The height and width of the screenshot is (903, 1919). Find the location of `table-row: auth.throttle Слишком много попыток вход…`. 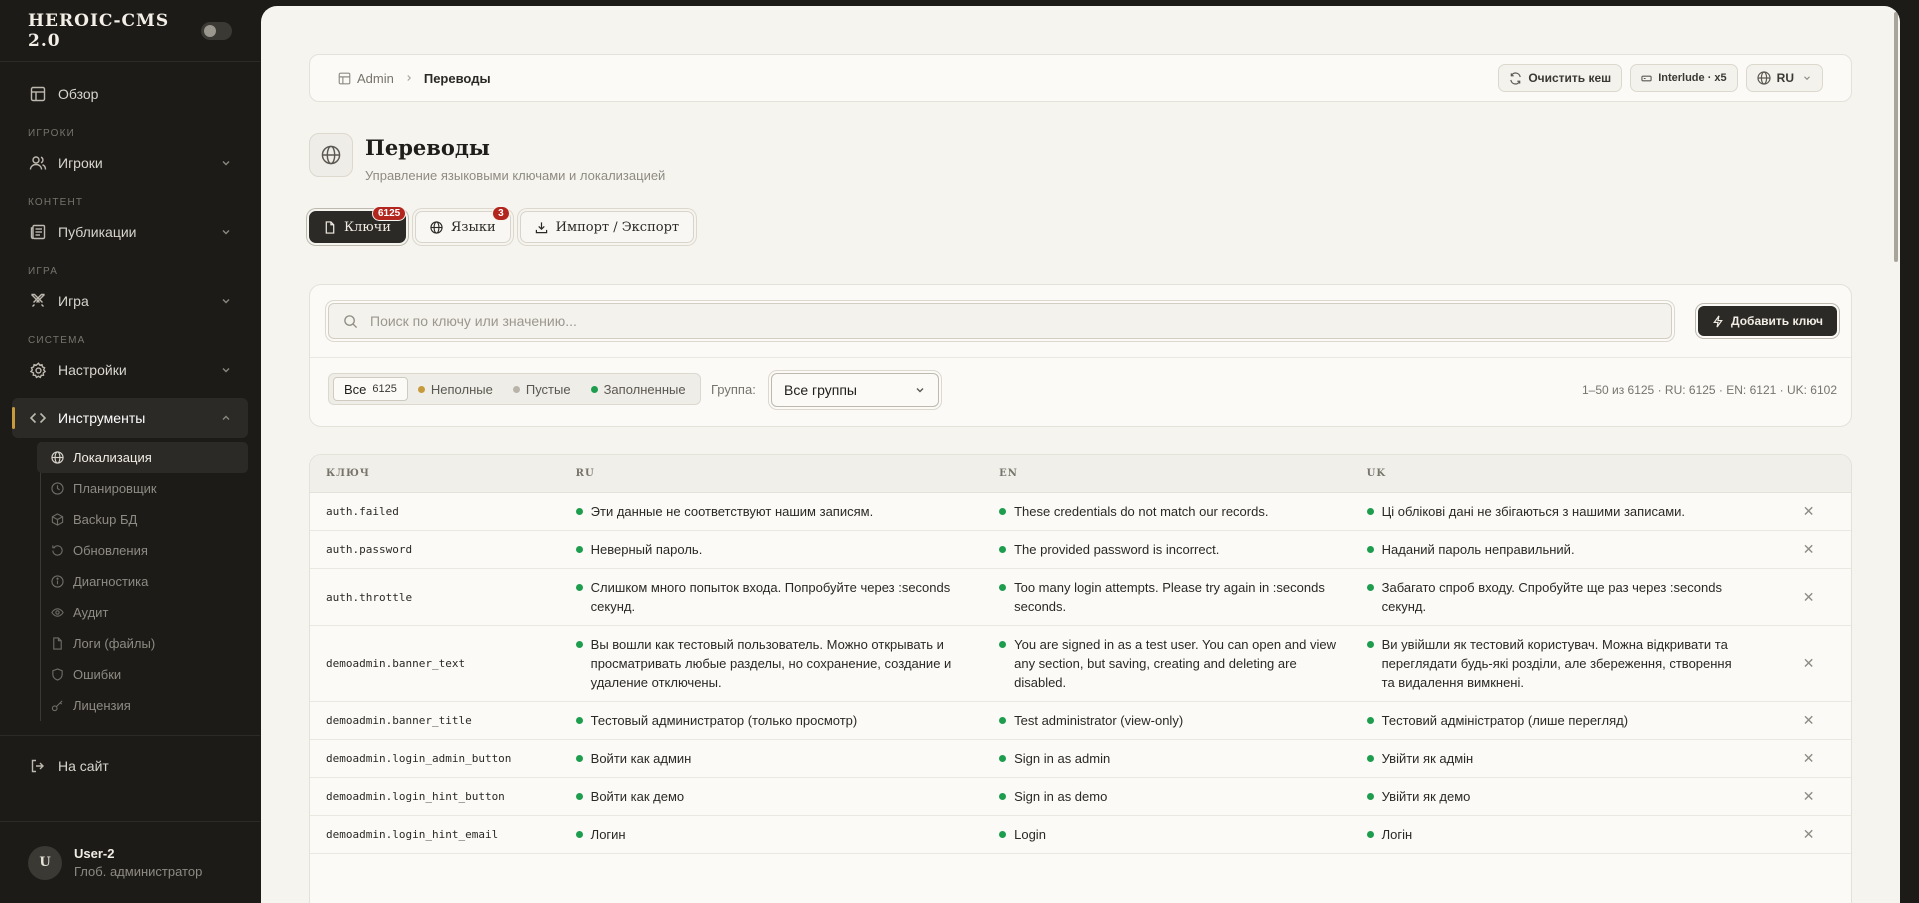

table-row: auth.throttle Слишком много попыток вход… is located at coordinates (1080, 597).